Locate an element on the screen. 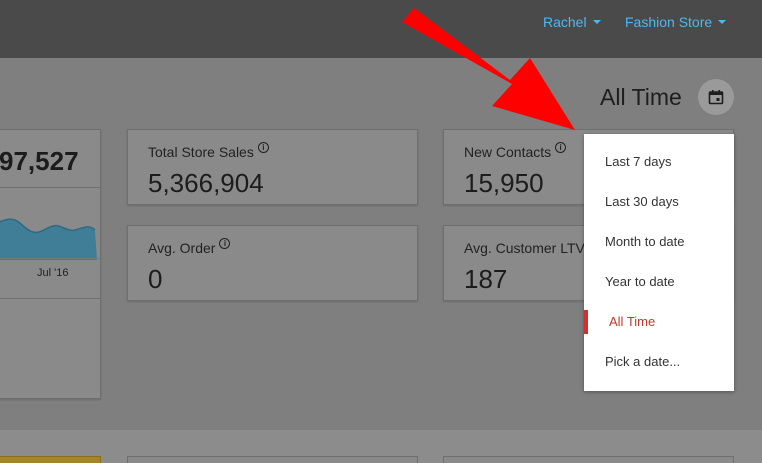 This screenshot has width=762, height=463. annotation-arrow-icon is located at coordinates (488, 69).